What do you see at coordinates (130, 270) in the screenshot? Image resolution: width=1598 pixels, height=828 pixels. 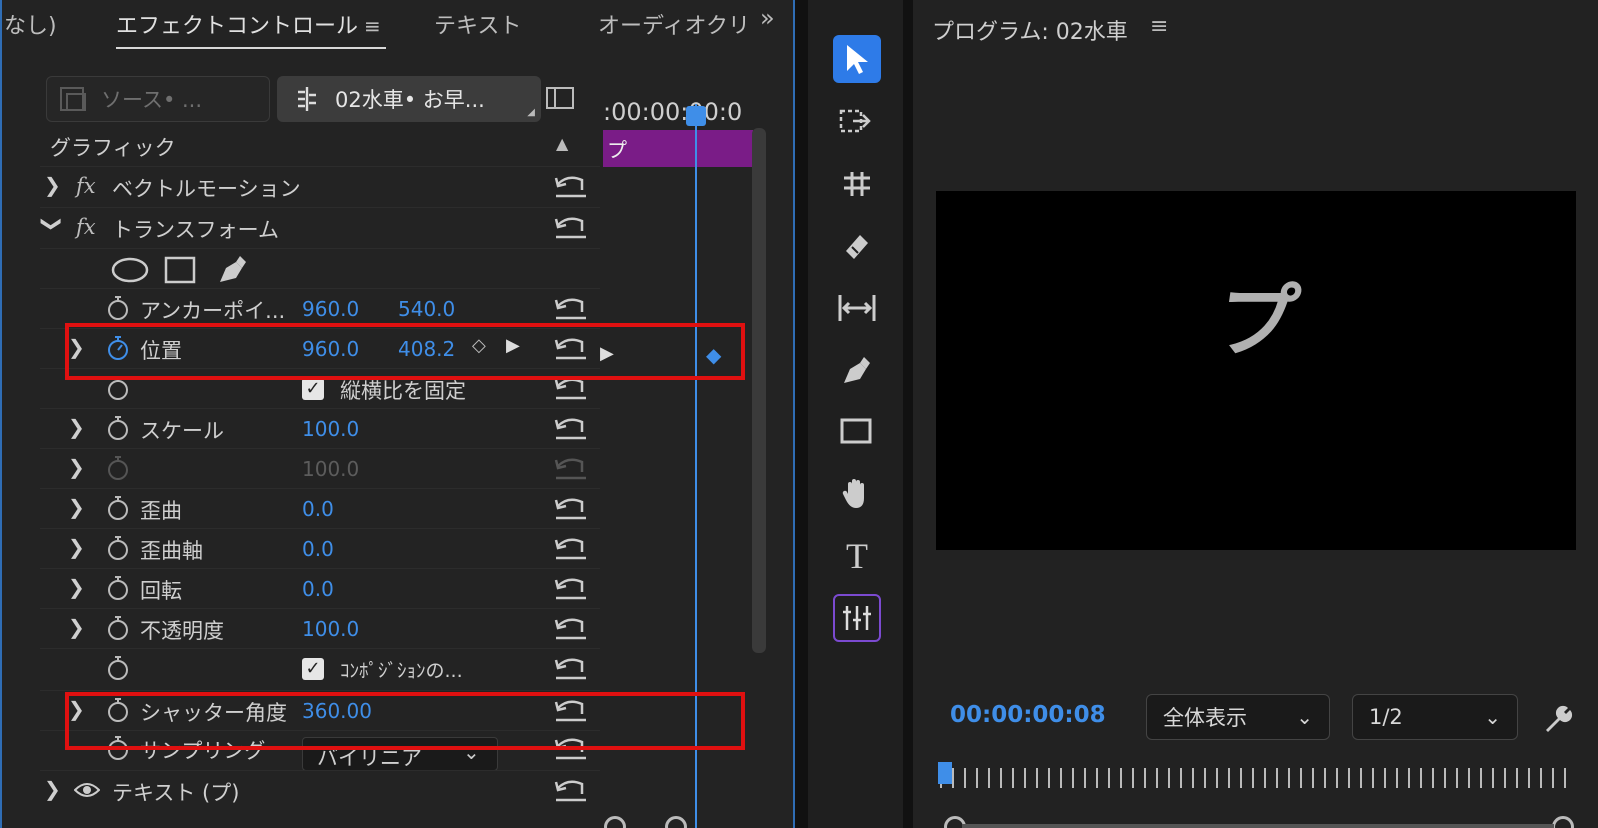 I see `ellipse-mask-icon` at bounding box center [130, 270].